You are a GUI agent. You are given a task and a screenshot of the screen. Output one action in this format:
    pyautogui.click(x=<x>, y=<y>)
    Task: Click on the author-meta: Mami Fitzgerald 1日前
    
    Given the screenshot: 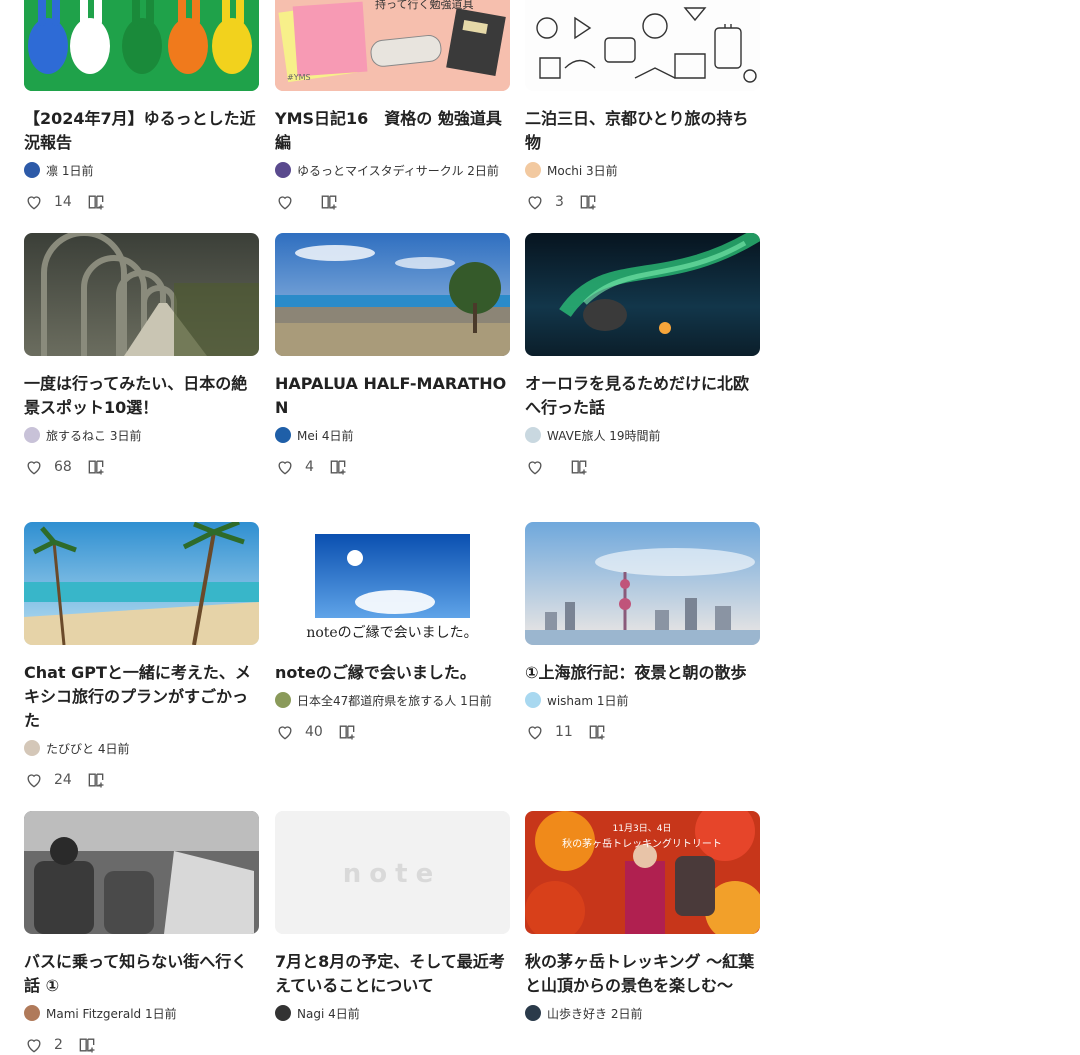 What is the action you would take?
    pyautogui.click(x=111, y=1013)
    